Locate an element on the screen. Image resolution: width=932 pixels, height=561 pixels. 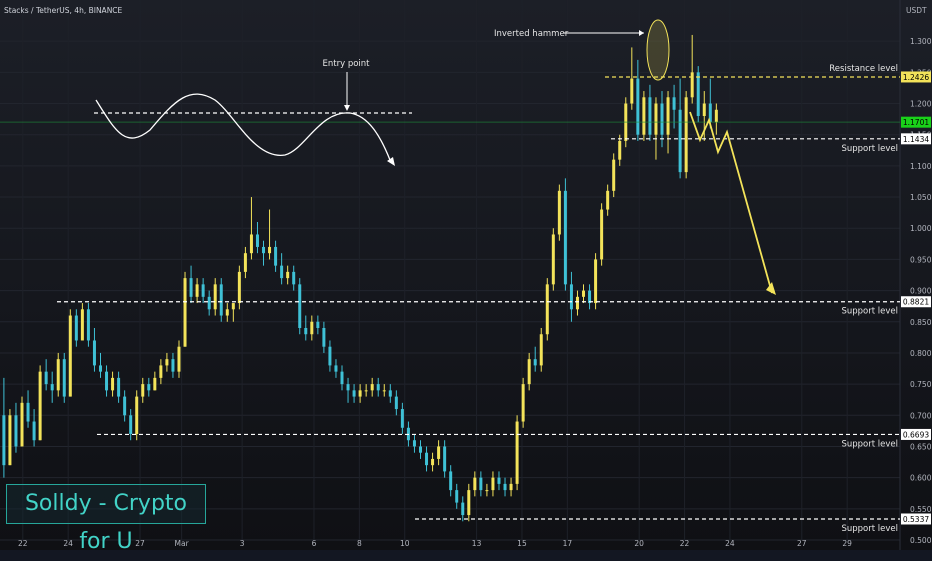
y-tick-label: 1.3000 is located at coordinates (921, 41).